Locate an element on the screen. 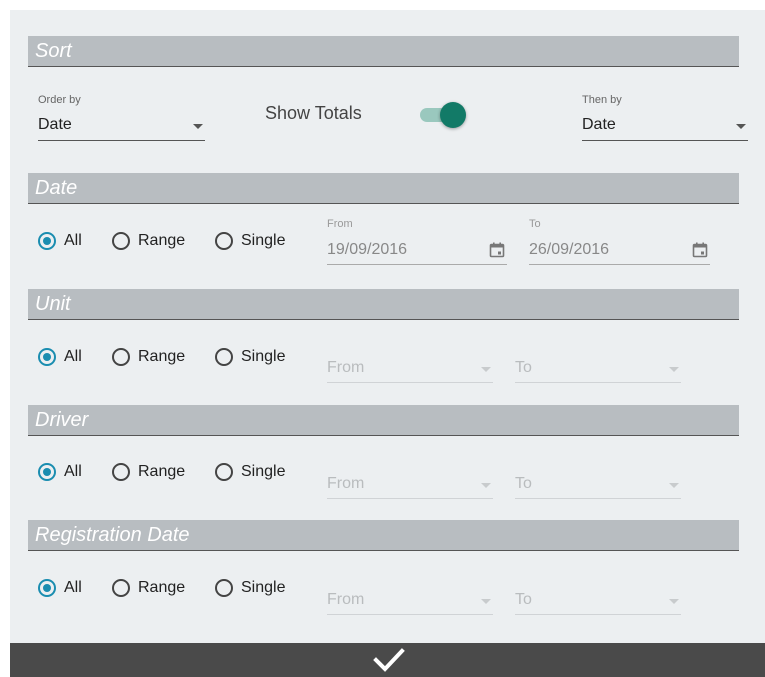 The height and width of the screenshot is (677, 765). driver-to-select: To is located at coordinates (598, 485).